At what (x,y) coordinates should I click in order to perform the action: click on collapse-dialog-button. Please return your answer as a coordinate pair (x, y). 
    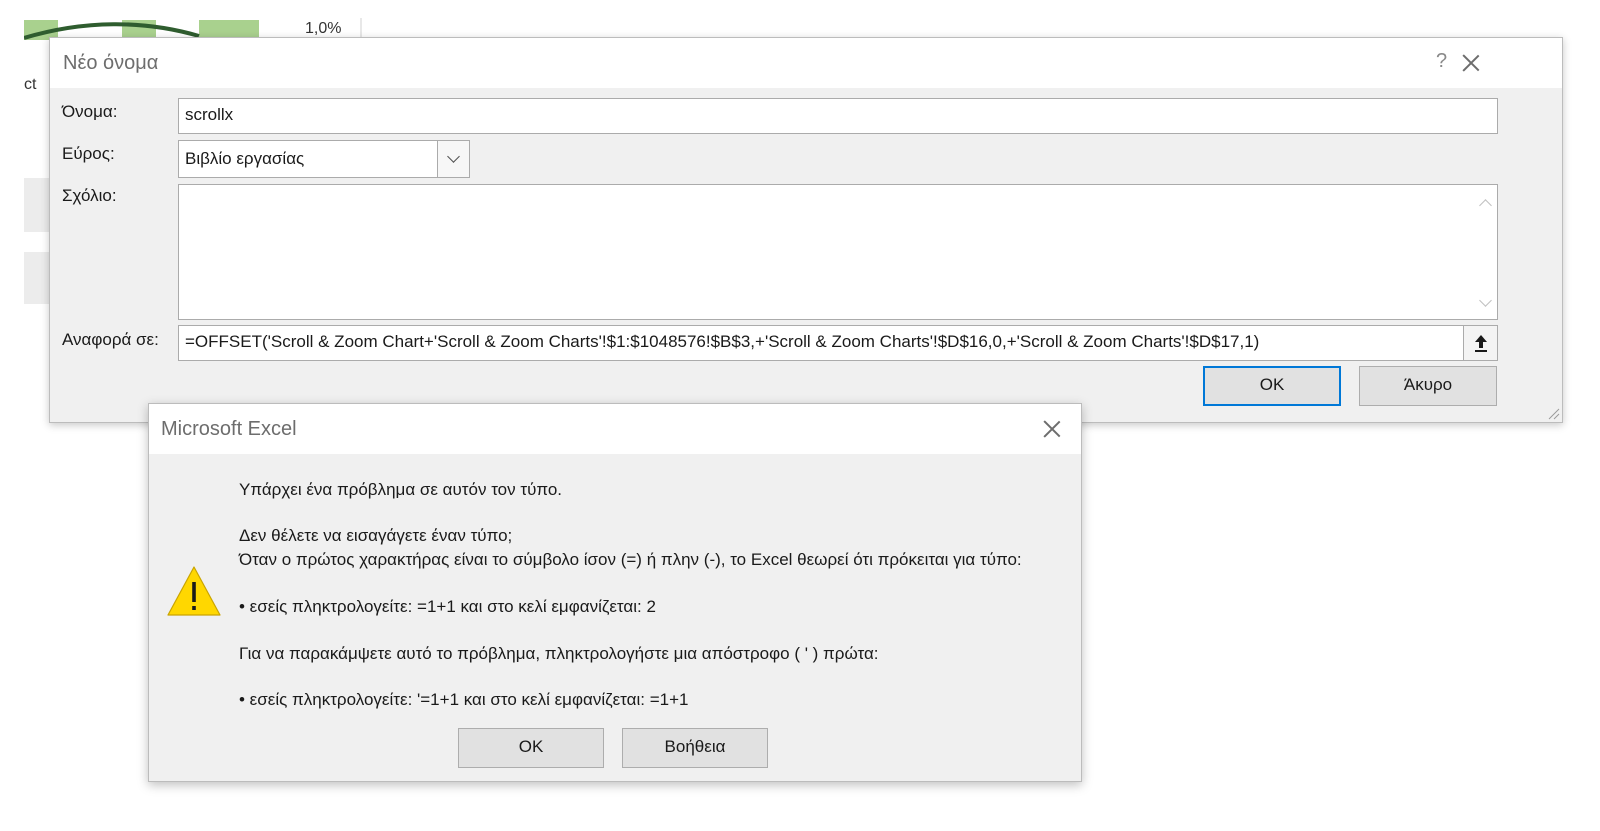
    Looking at the image, I should click on (1480, 343).